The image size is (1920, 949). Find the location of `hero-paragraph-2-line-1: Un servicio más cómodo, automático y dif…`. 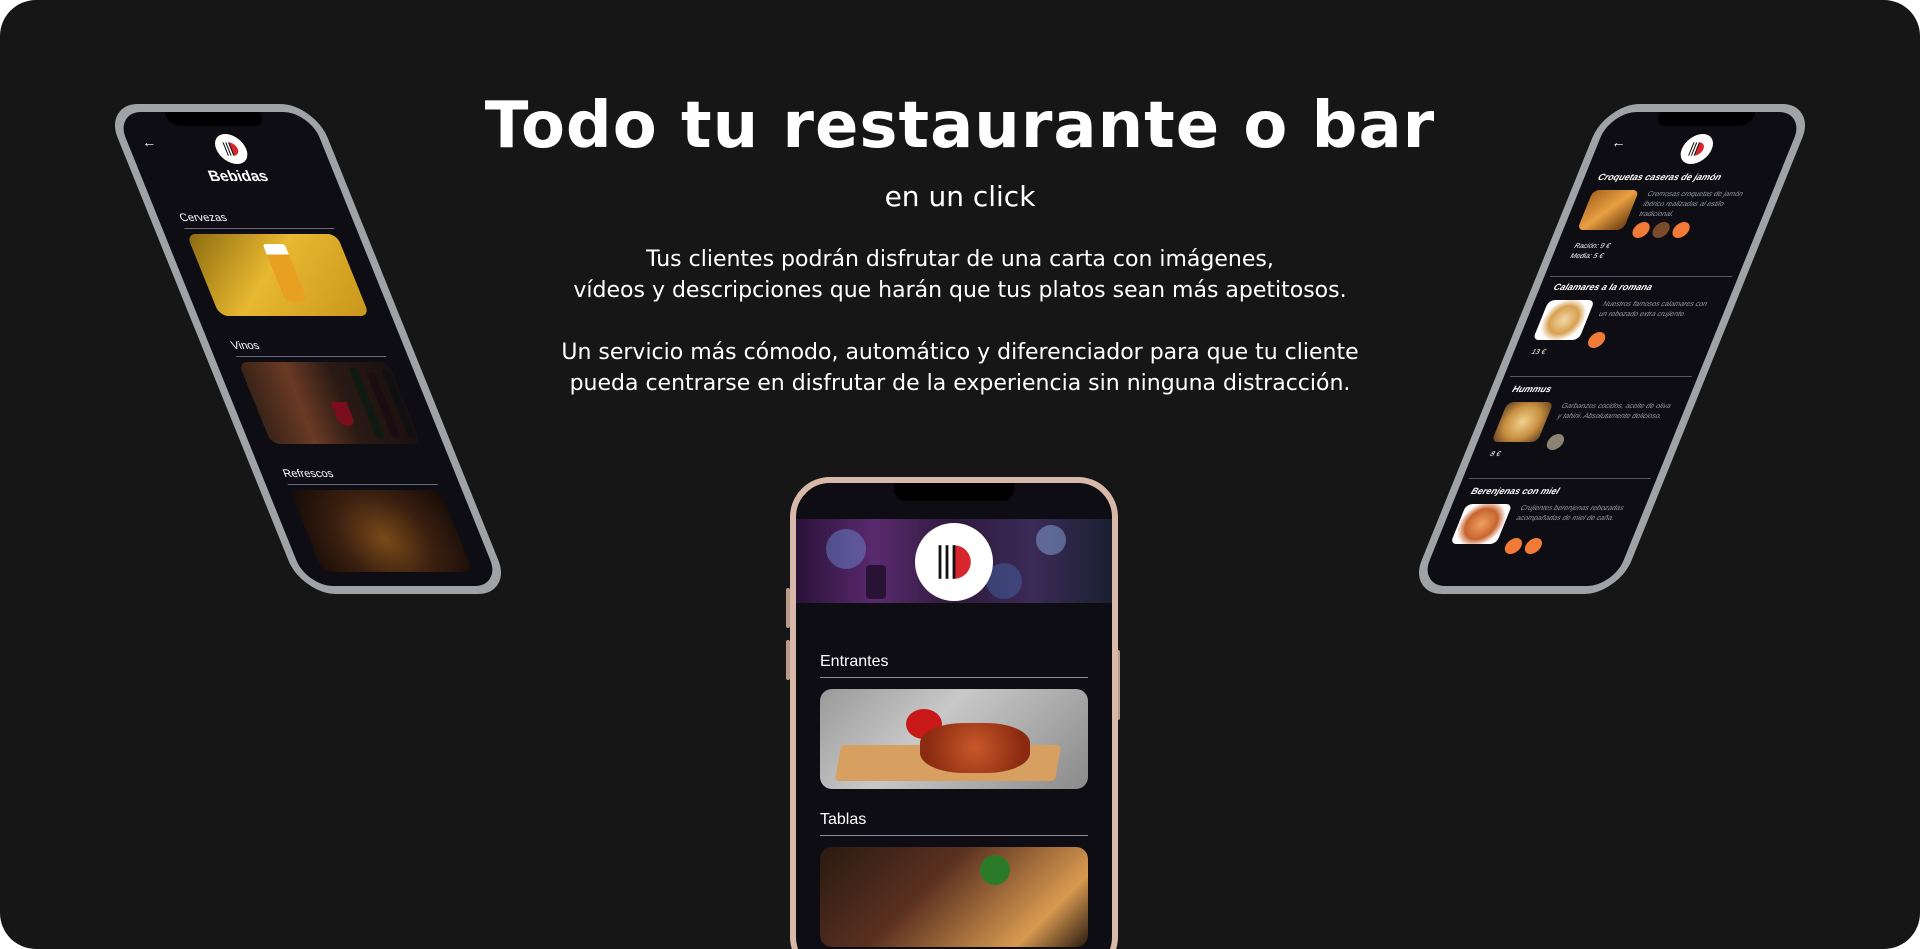

hero-paragraph-2-line-1: Un servicio más cómodo, automático y dif… is located at coordinates (960, 352).